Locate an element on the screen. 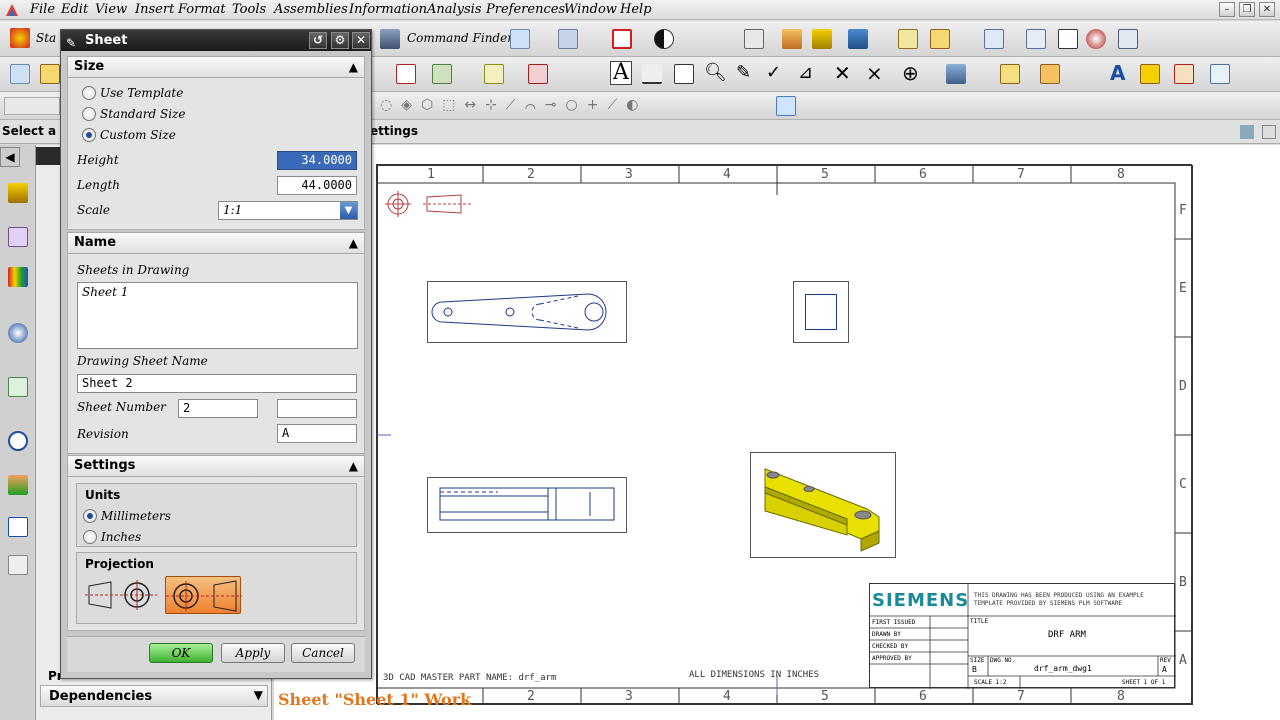 The width and height of the screenshot is (1280, 720). pencil-icon is located at coordinates (940, 39).